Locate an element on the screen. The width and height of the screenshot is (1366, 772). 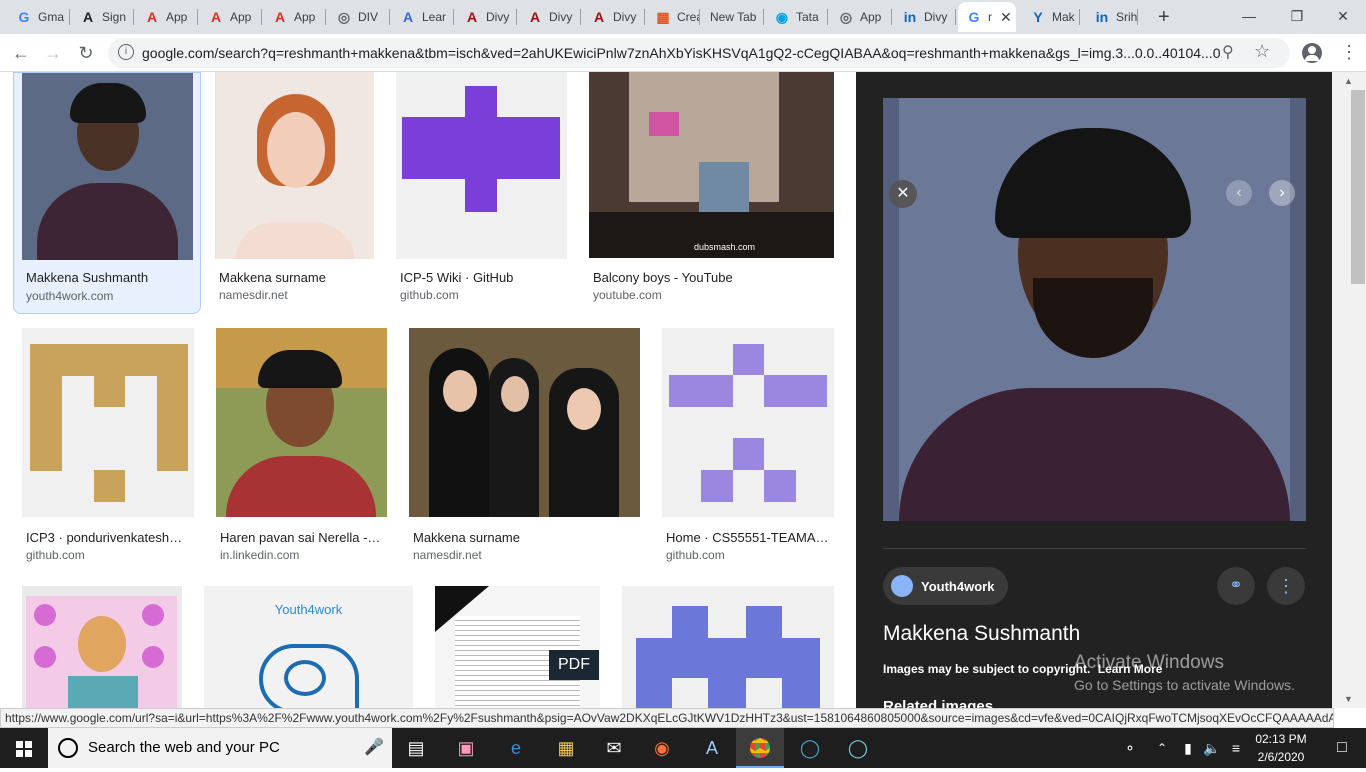
menu-dots-icon: ⋮ is located at coordinates (1349, 52).